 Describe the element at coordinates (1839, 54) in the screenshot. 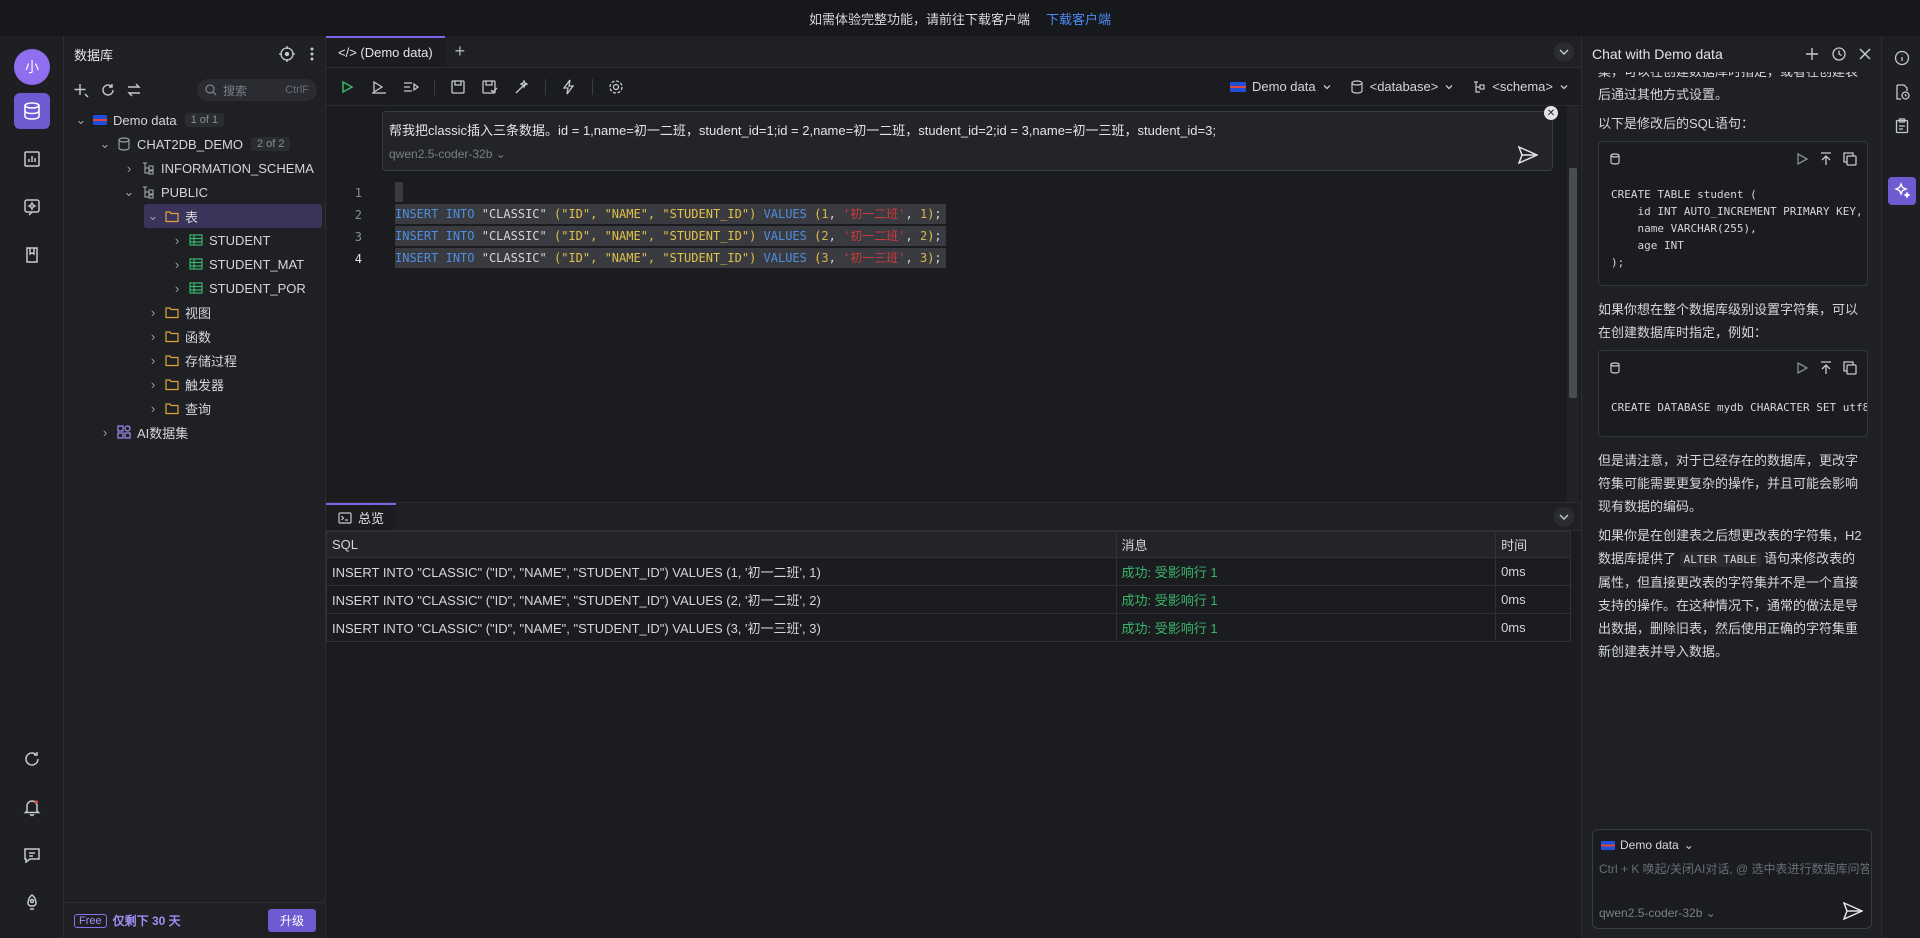

I see `history-icon` at that location.